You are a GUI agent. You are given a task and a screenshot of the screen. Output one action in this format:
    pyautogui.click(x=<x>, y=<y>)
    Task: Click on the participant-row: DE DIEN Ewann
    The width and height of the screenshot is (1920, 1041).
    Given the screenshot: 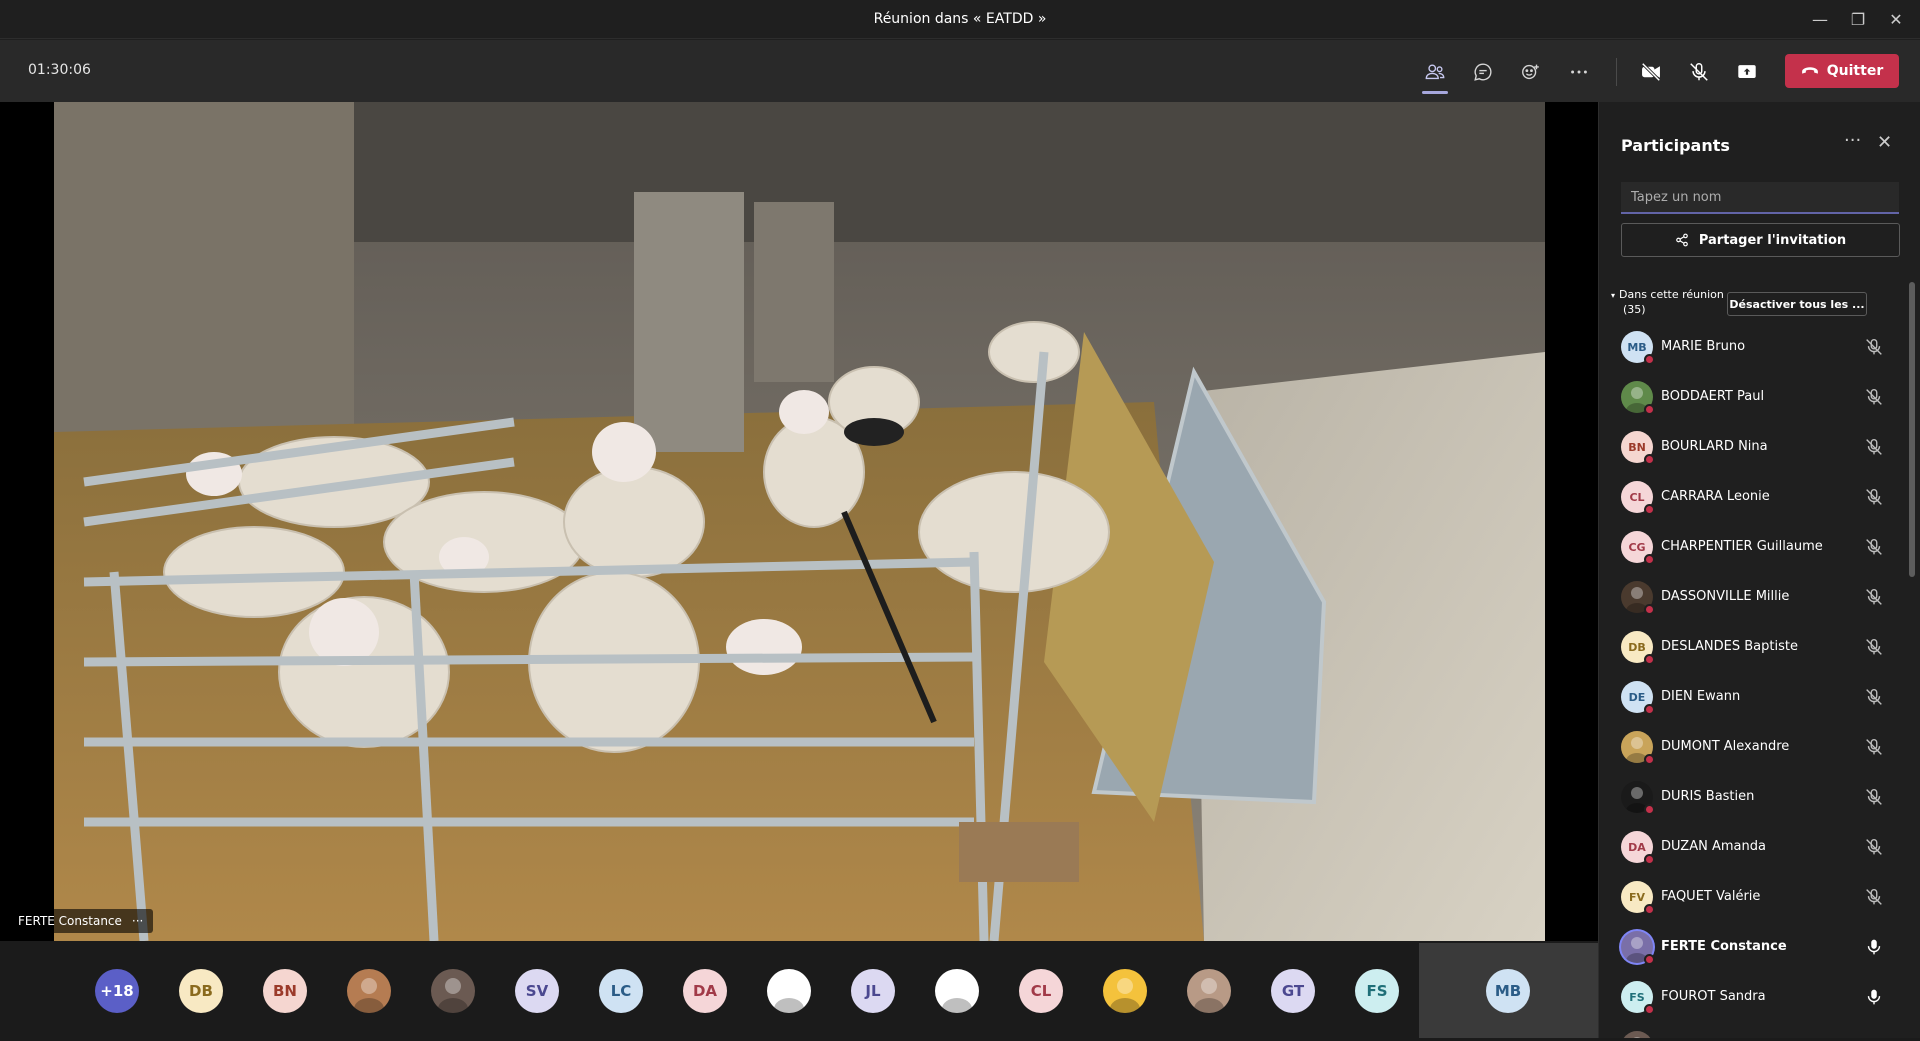 What is the action you would take?
    pyautogui.click(x=1754, y=697)
    